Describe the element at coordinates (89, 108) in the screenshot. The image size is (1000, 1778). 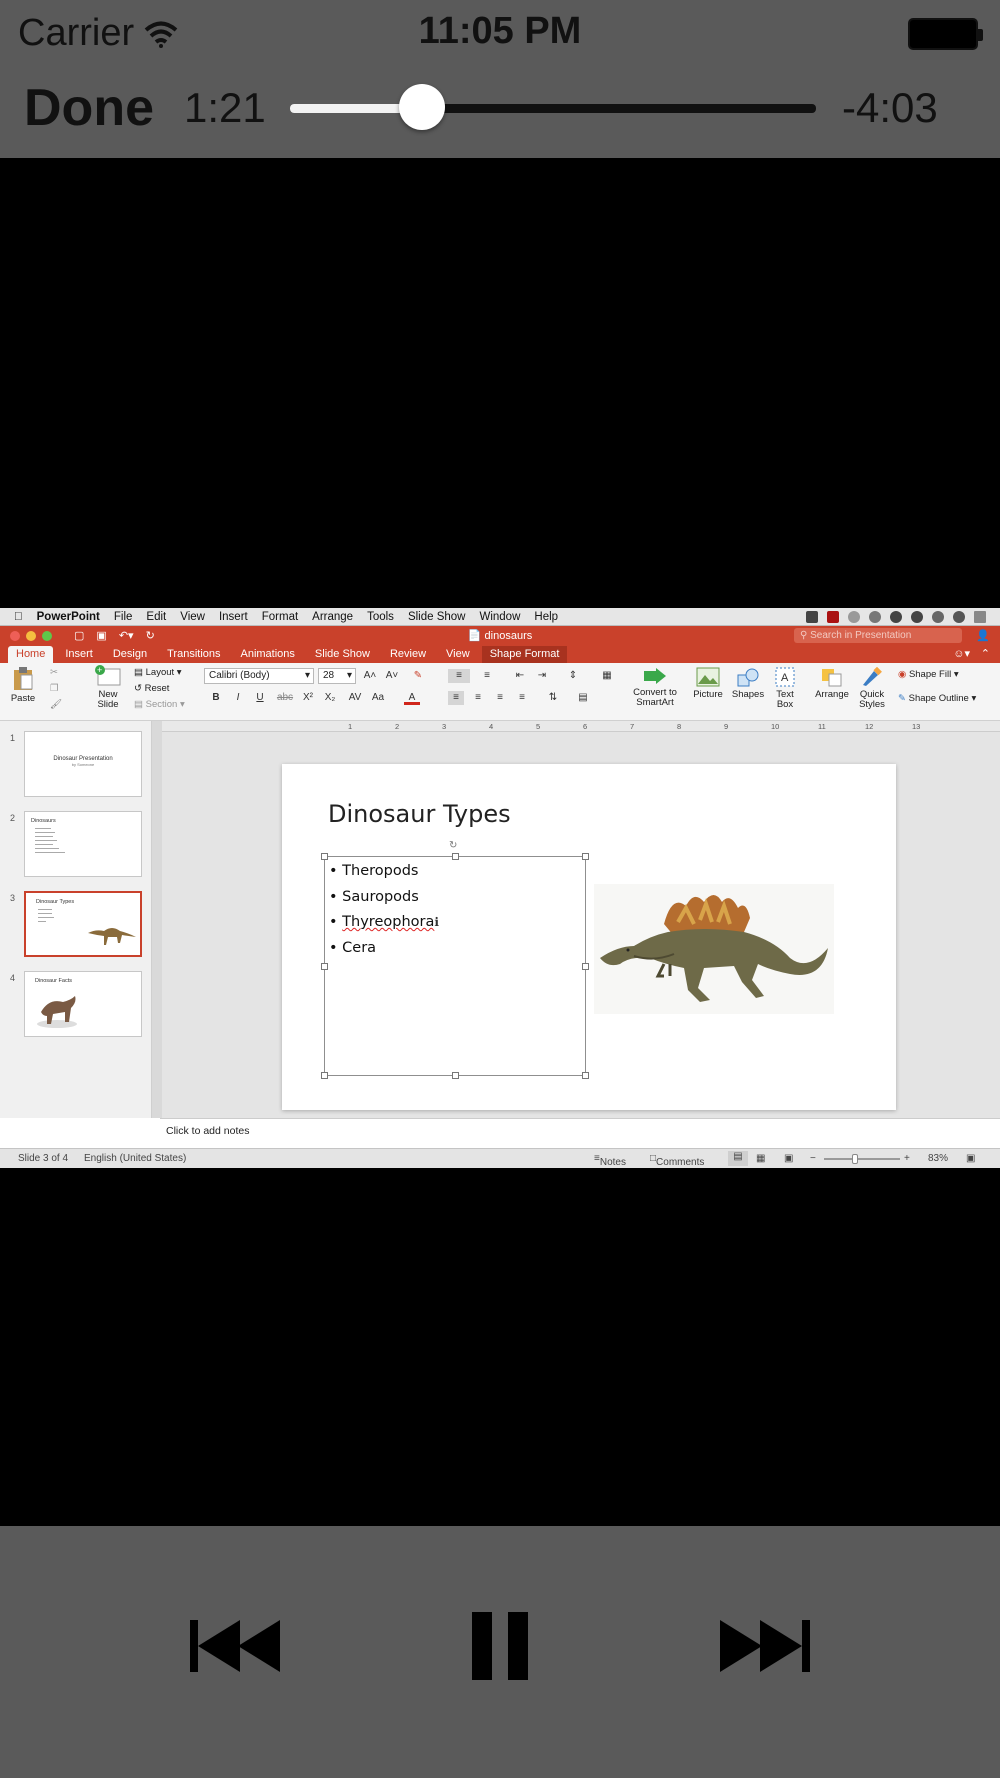
I see `done-button: Done` at that location.